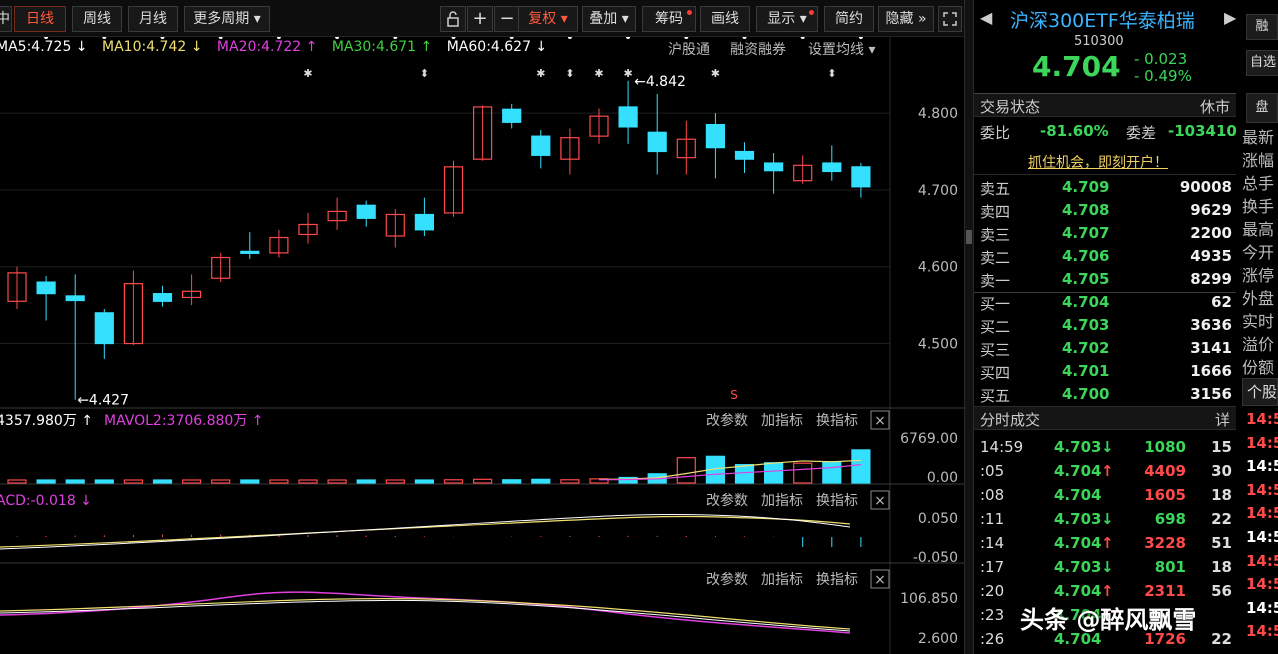 The image size is (1278, 654). I want to click on trade-tick-row: :08 4.704 1605 18, so click(1105, 498).